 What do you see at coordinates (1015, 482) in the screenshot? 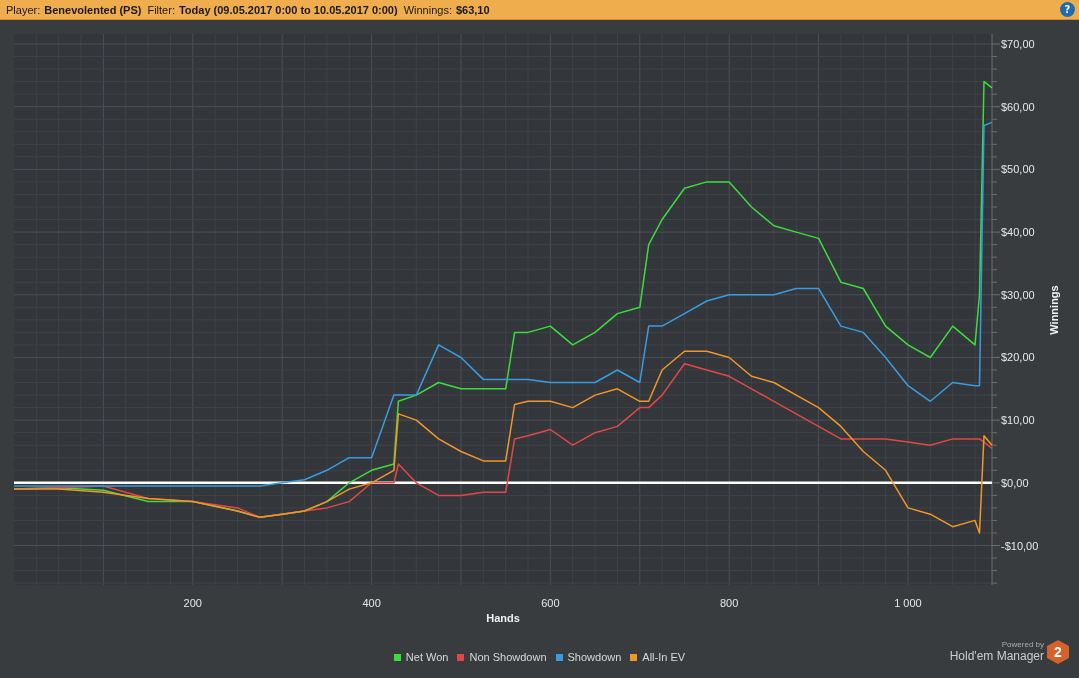
I see `y-tick-label: $0,00` at bounding box center [1015, 482].